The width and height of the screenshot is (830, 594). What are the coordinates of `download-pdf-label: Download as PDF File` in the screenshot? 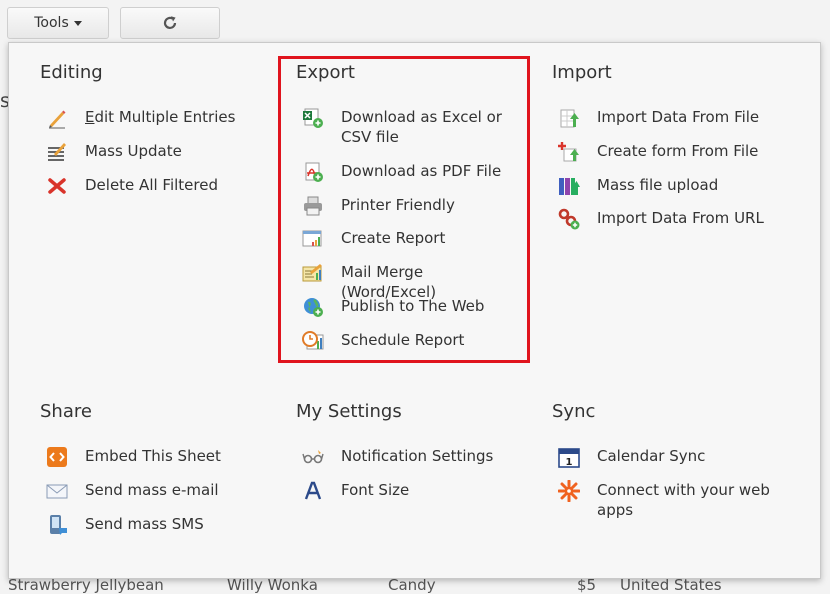 It's located at (421, 171).